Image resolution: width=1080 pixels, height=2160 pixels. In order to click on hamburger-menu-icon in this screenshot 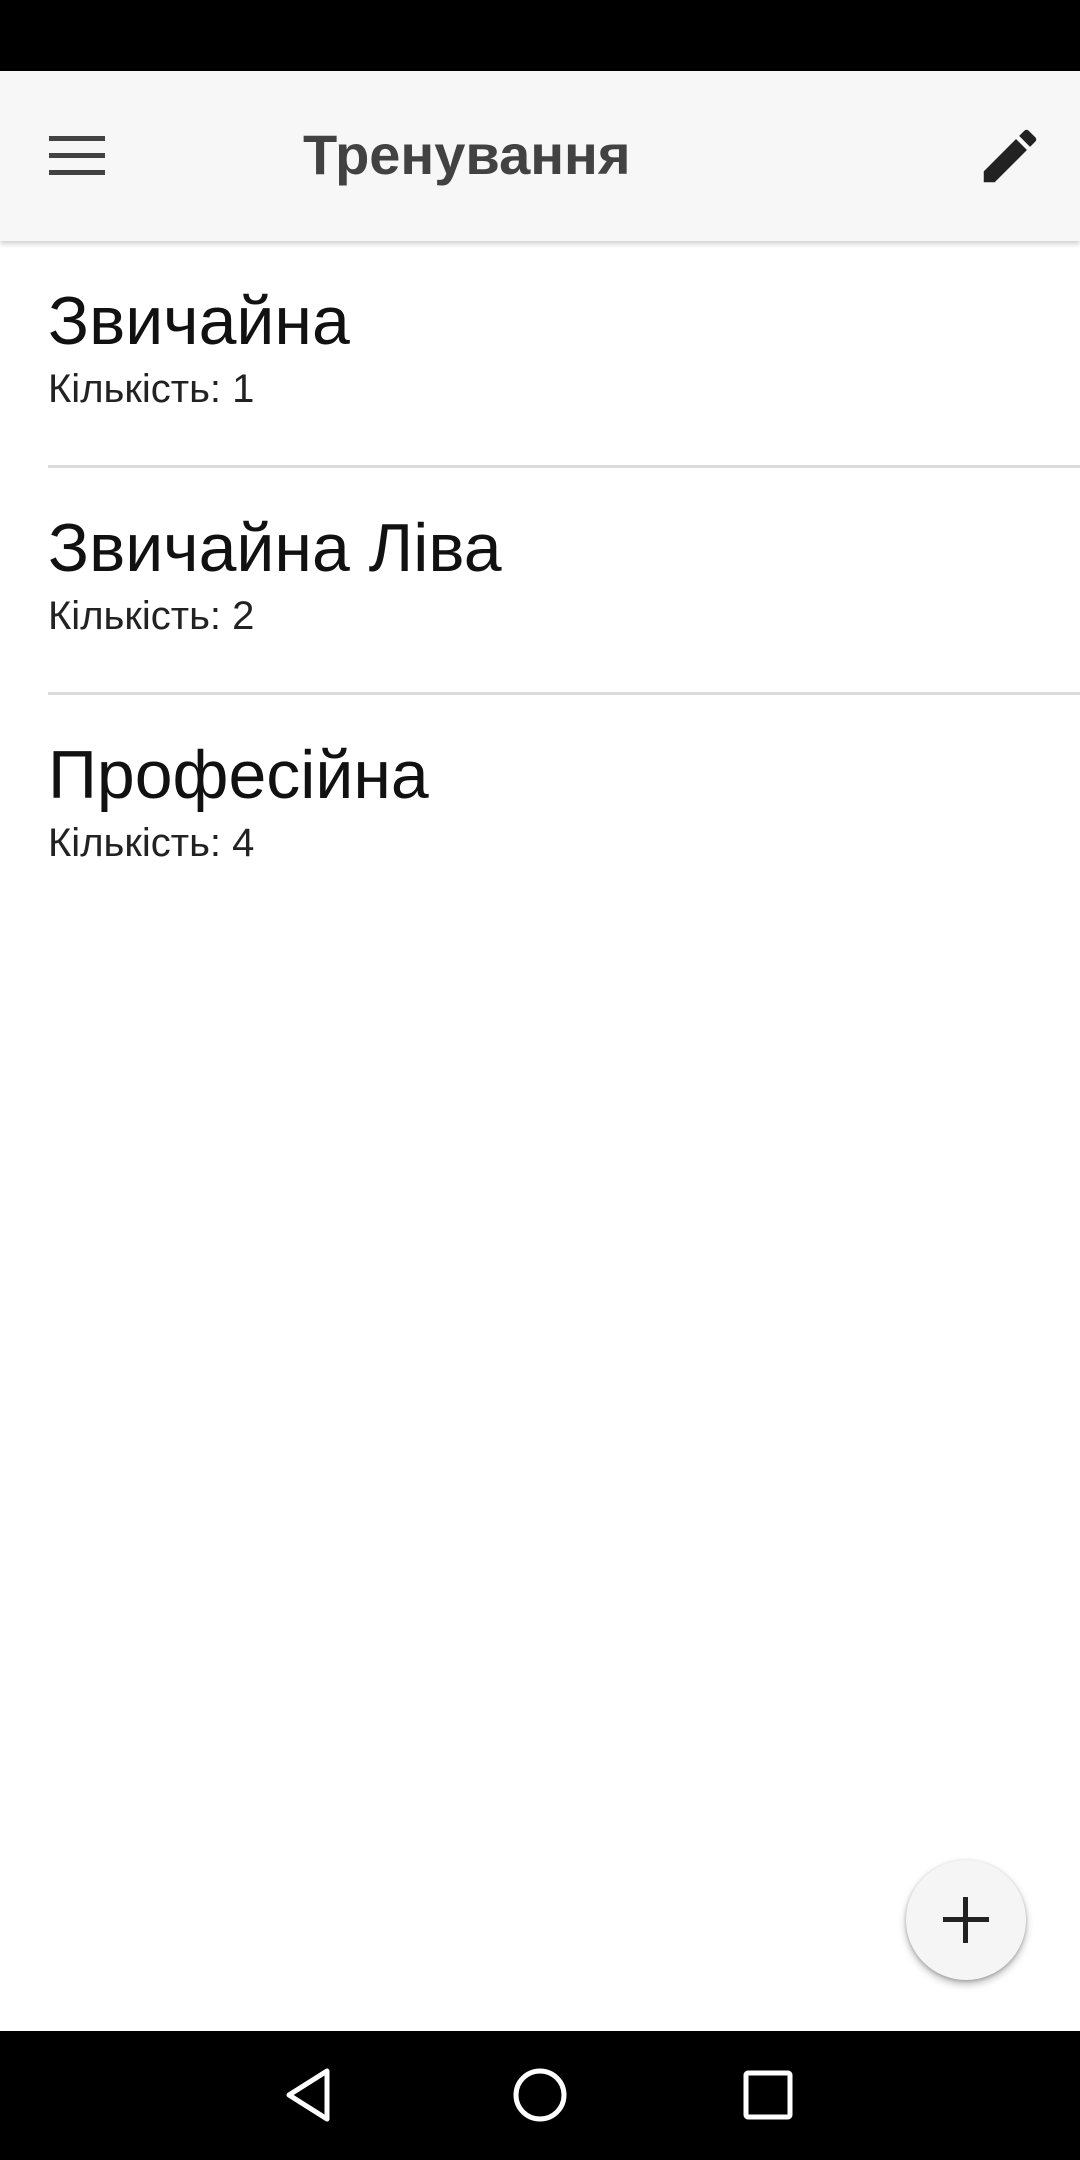, I will do `click(77, 155)`.